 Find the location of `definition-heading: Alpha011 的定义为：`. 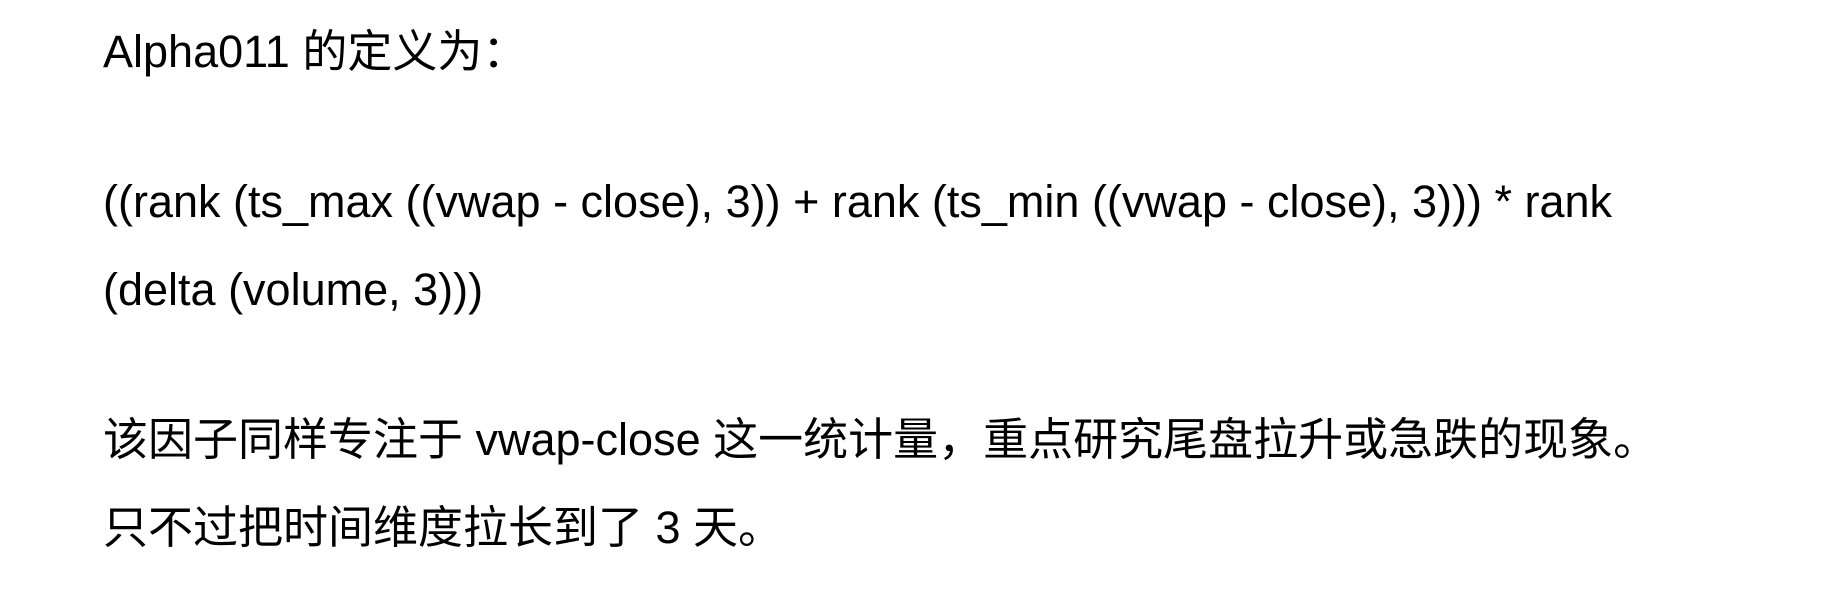

definition-heading: Alpha011 的定义为： is located at coordinates (315, 51).